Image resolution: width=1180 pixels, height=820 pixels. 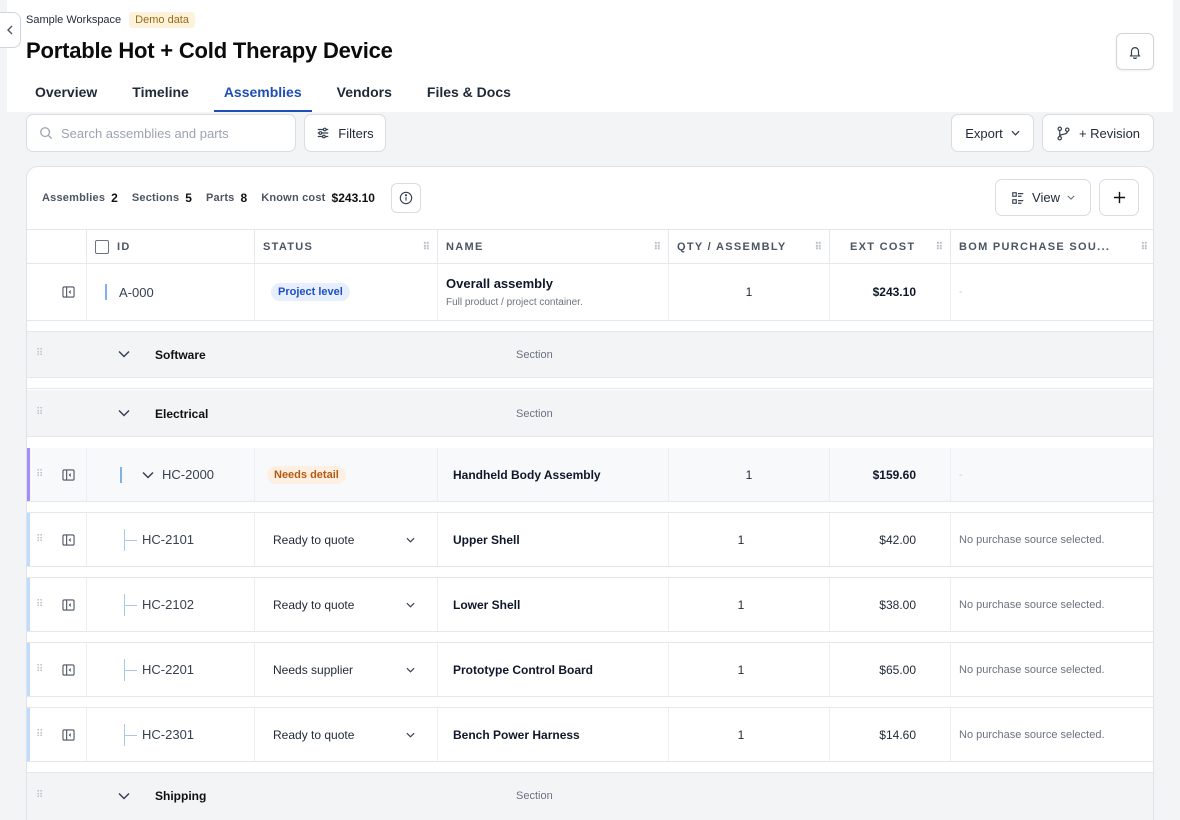 I want to click on notifications-button, so click(x=1135, y=51).